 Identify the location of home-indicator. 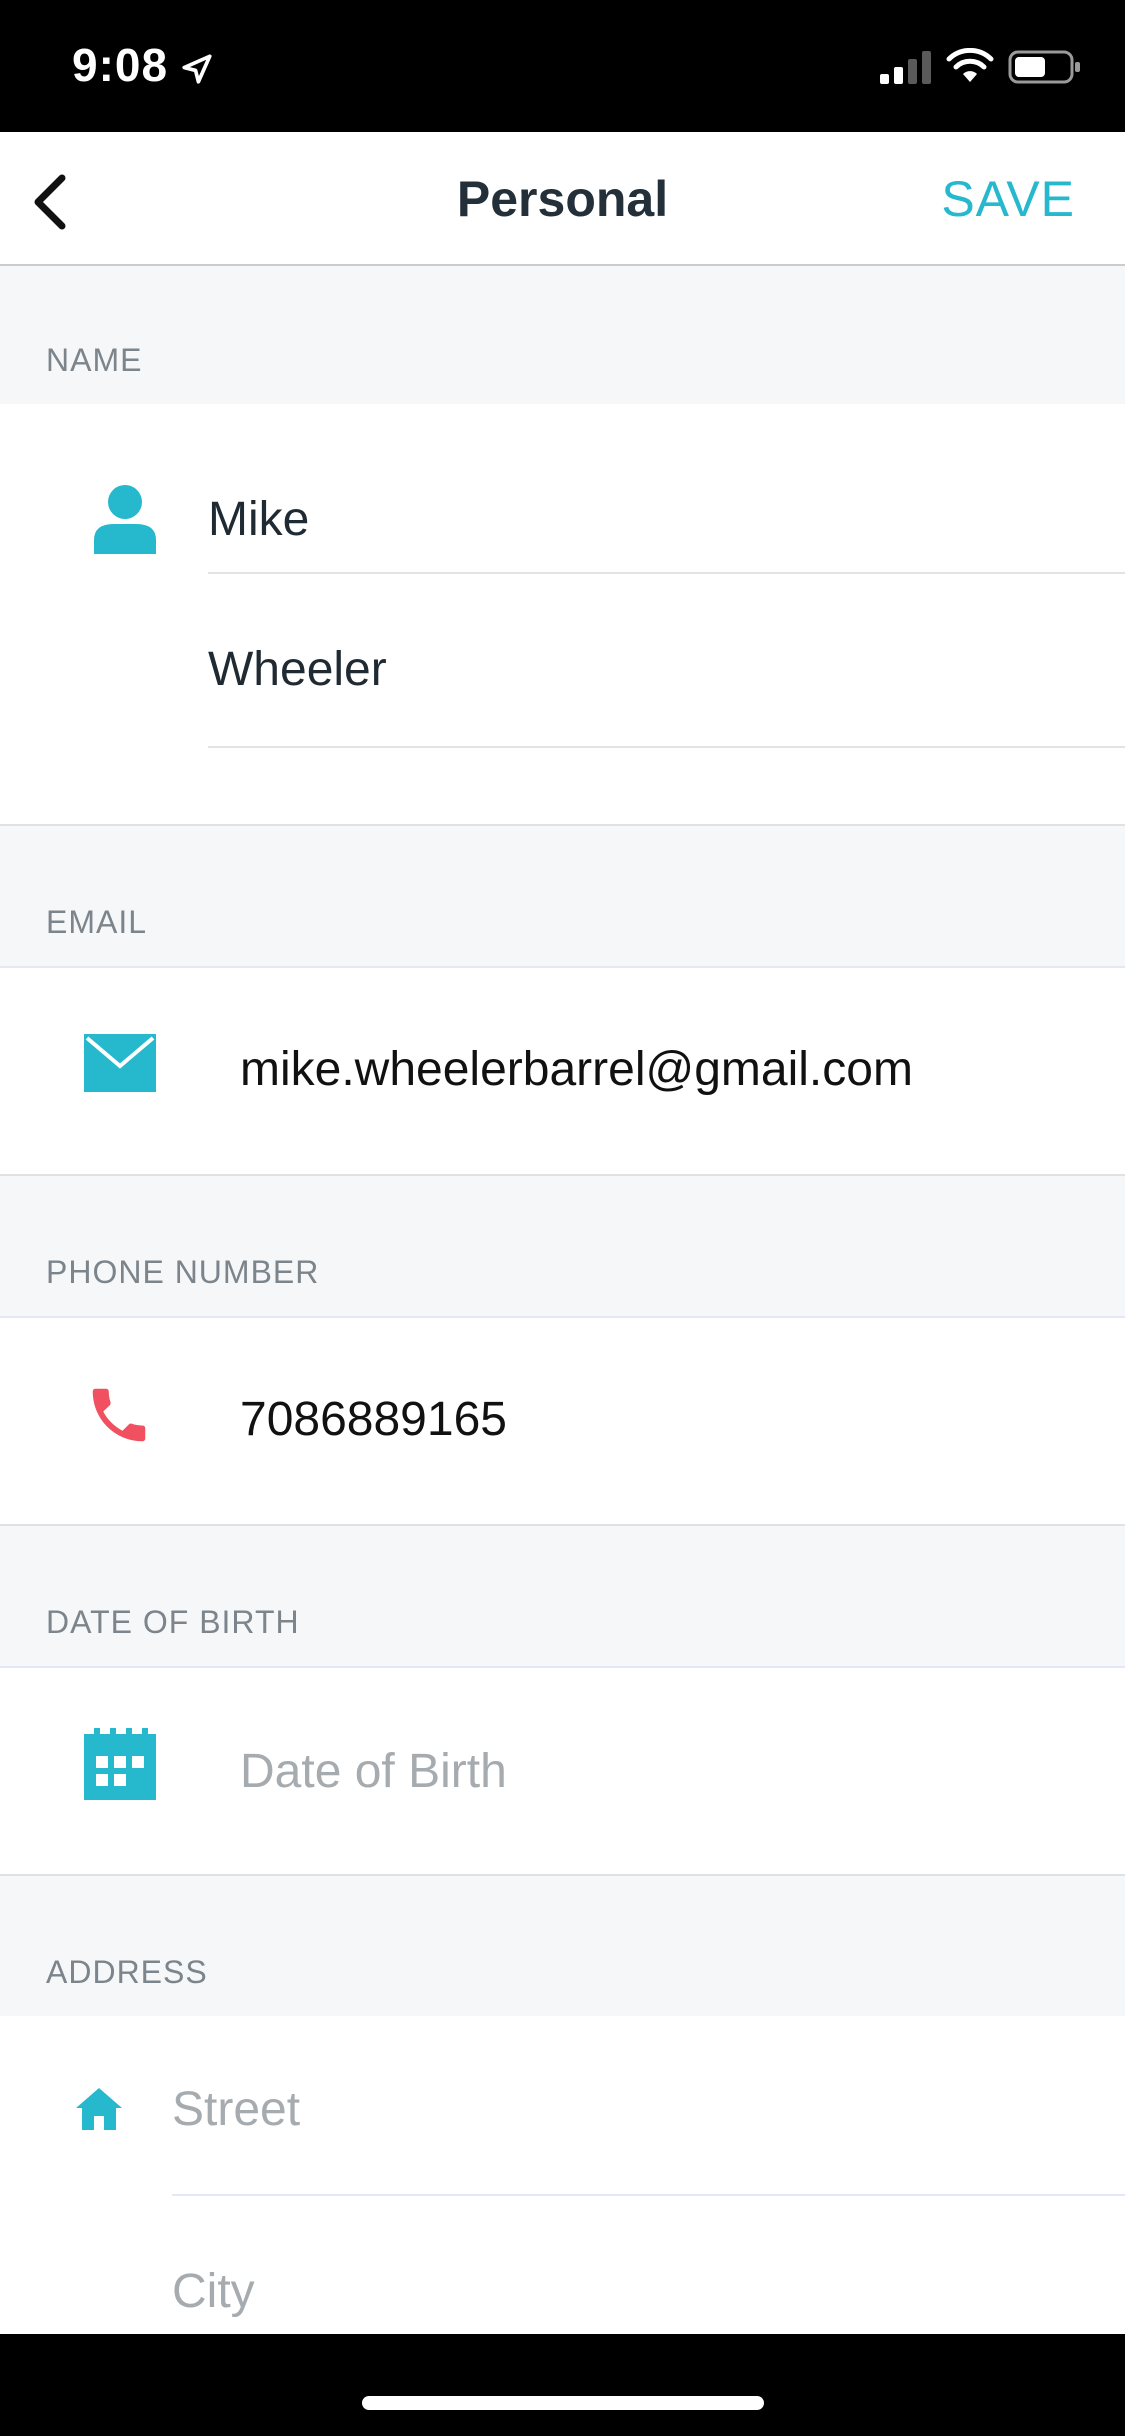
(563, 2403).